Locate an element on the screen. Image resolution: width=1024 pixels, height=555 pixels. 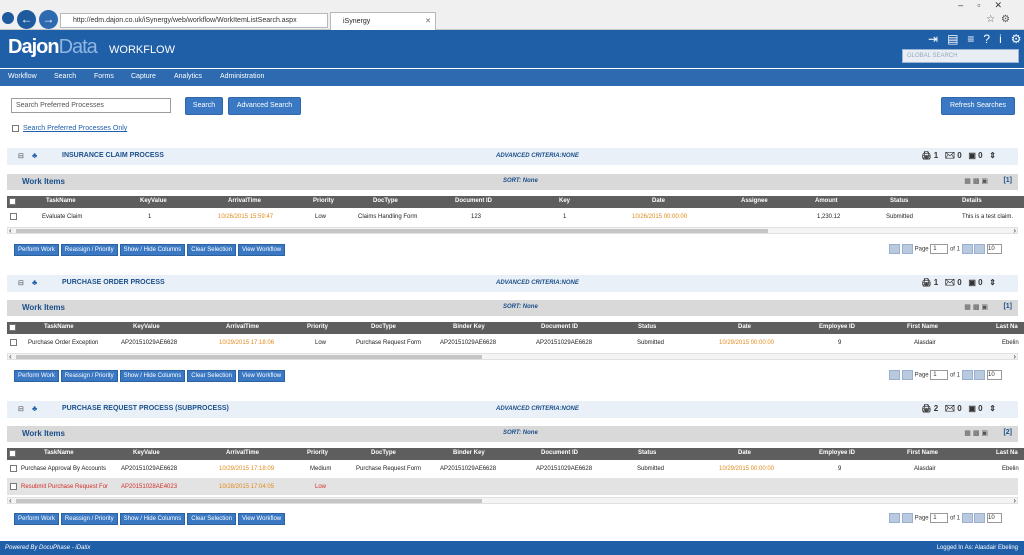
preferred-process-search-input: Search Preferred Processes is located at coordinates (91, 105).